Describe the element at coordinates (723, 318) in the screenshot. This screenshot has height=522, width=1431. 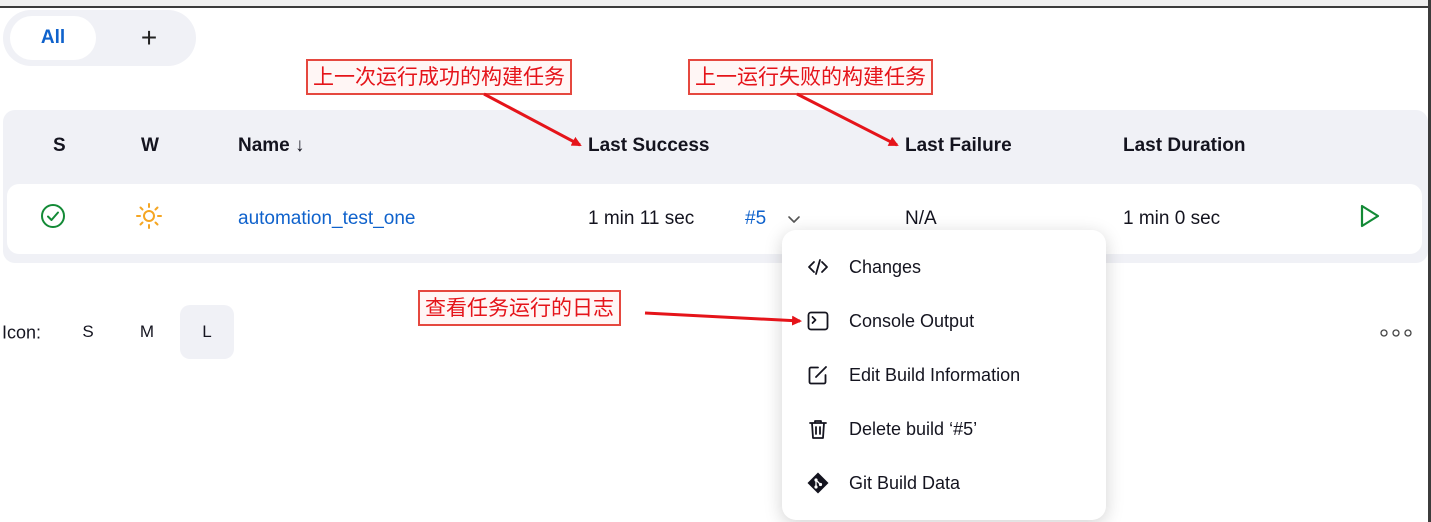
I see `arrow-to-console-output` at that location.